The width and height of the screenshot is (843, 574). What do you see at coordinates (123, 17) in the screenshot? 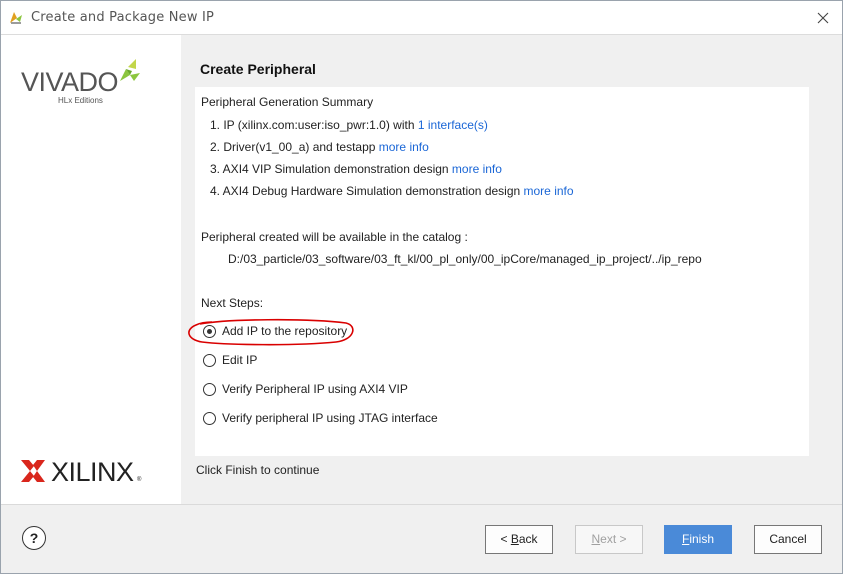
I see `window-title: Create and Package New IP` at bounding box center [123, 17].